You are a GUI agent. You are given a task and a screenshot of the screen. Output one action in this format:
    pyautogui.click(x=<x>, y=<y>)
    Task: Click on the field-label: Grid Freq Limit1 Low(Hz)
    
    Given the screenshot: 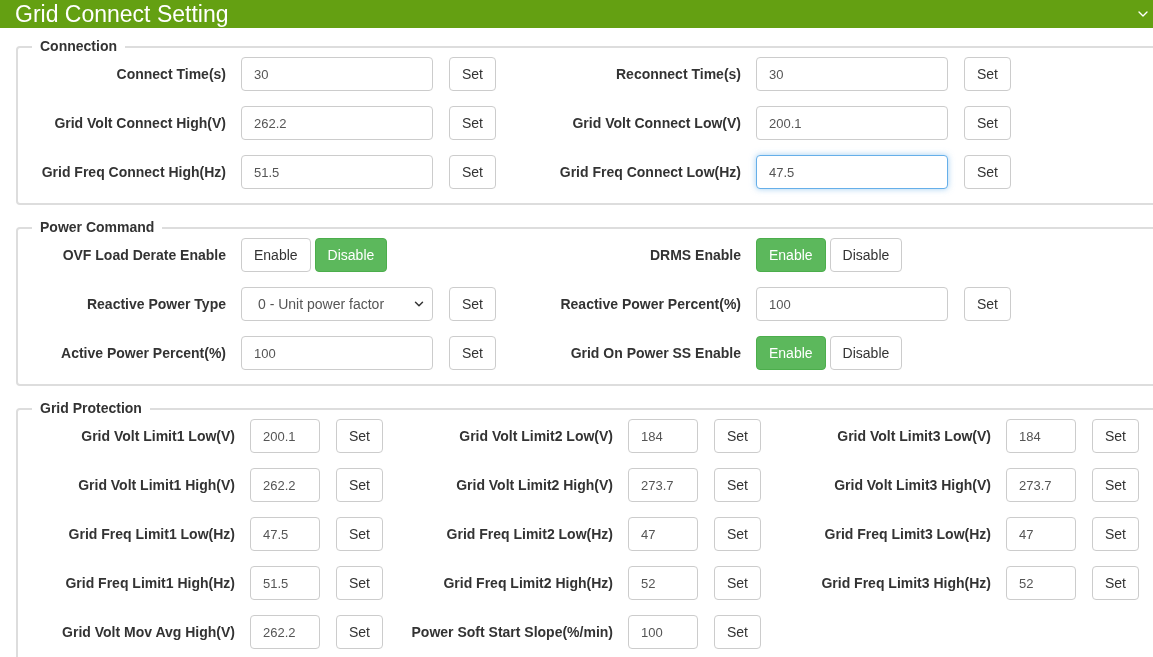 What is the action you would take?
    pyautogui.click(x=151, y=534)
    